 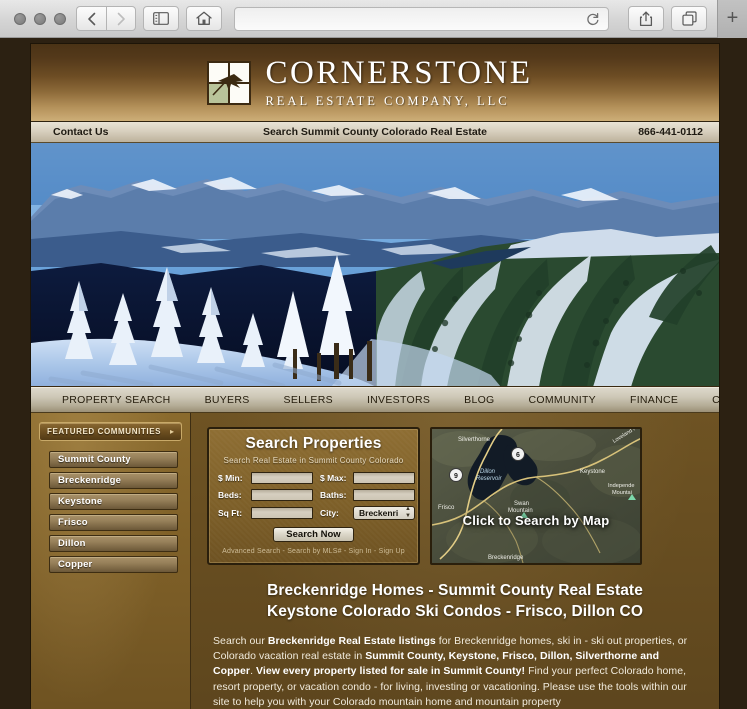 What do you see at coordinates (282, 478) in the screenshot?
I see `price-min-input` at bounding box center [282, 478].